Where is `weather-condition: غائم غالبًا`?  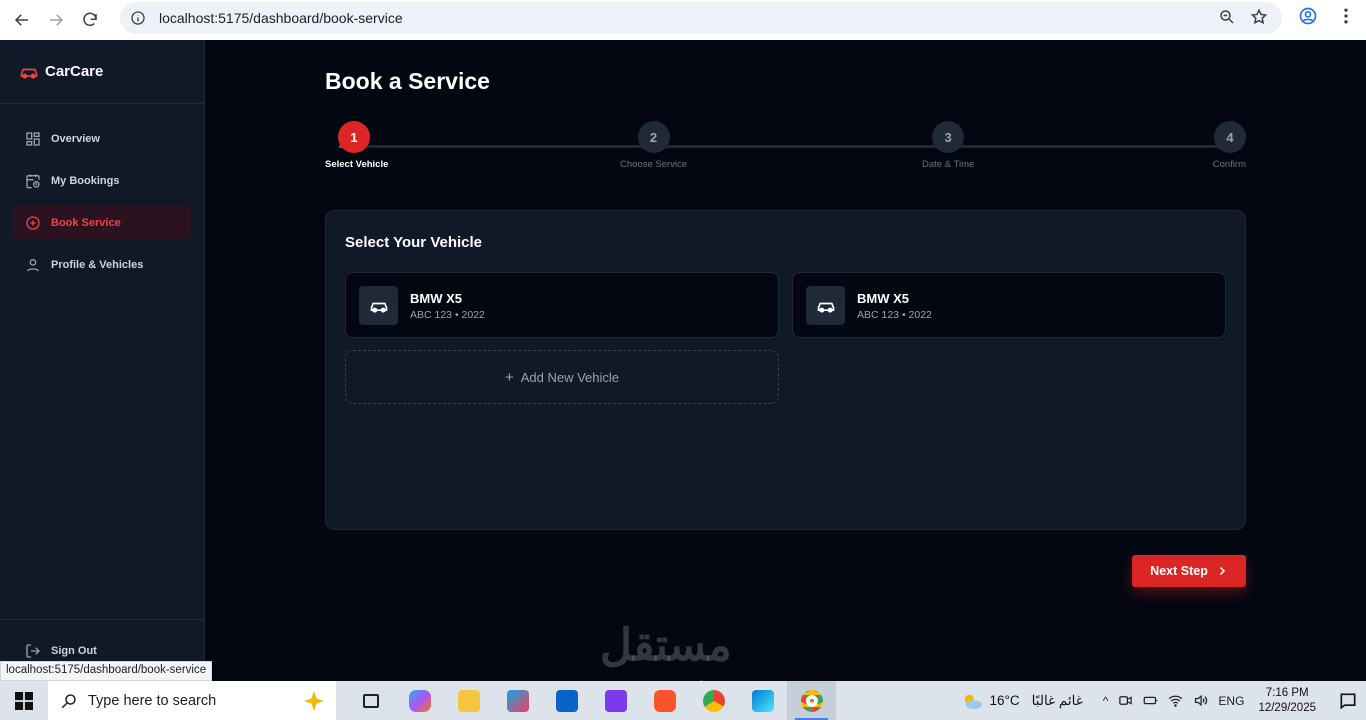
weather-condition: غائم غالبًا is located at coordinates (1057, 700).